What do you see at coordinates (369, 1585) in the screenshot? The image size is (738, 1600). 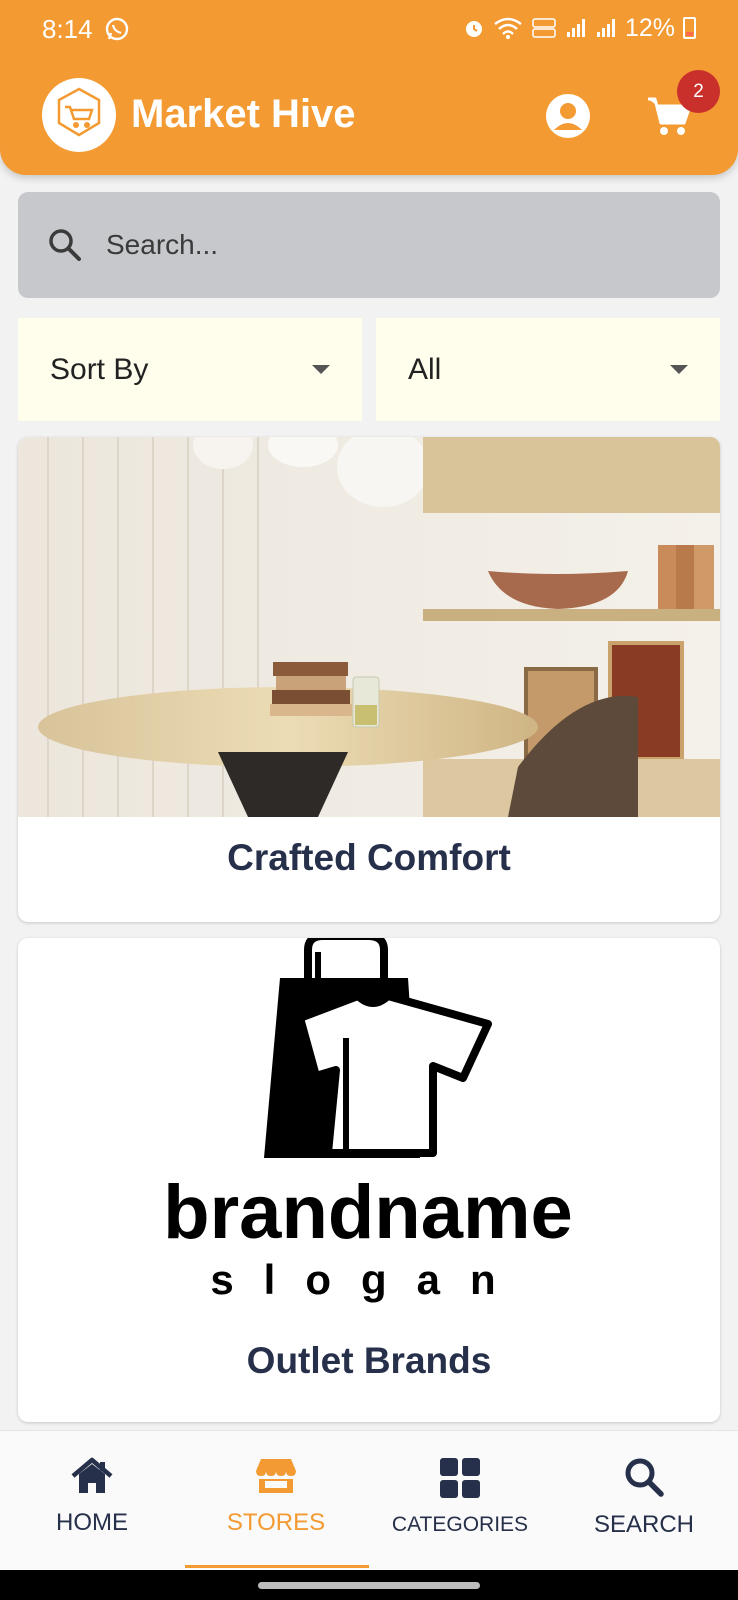 I see `home-gesture-handle` at bounding box center [369, 1585].